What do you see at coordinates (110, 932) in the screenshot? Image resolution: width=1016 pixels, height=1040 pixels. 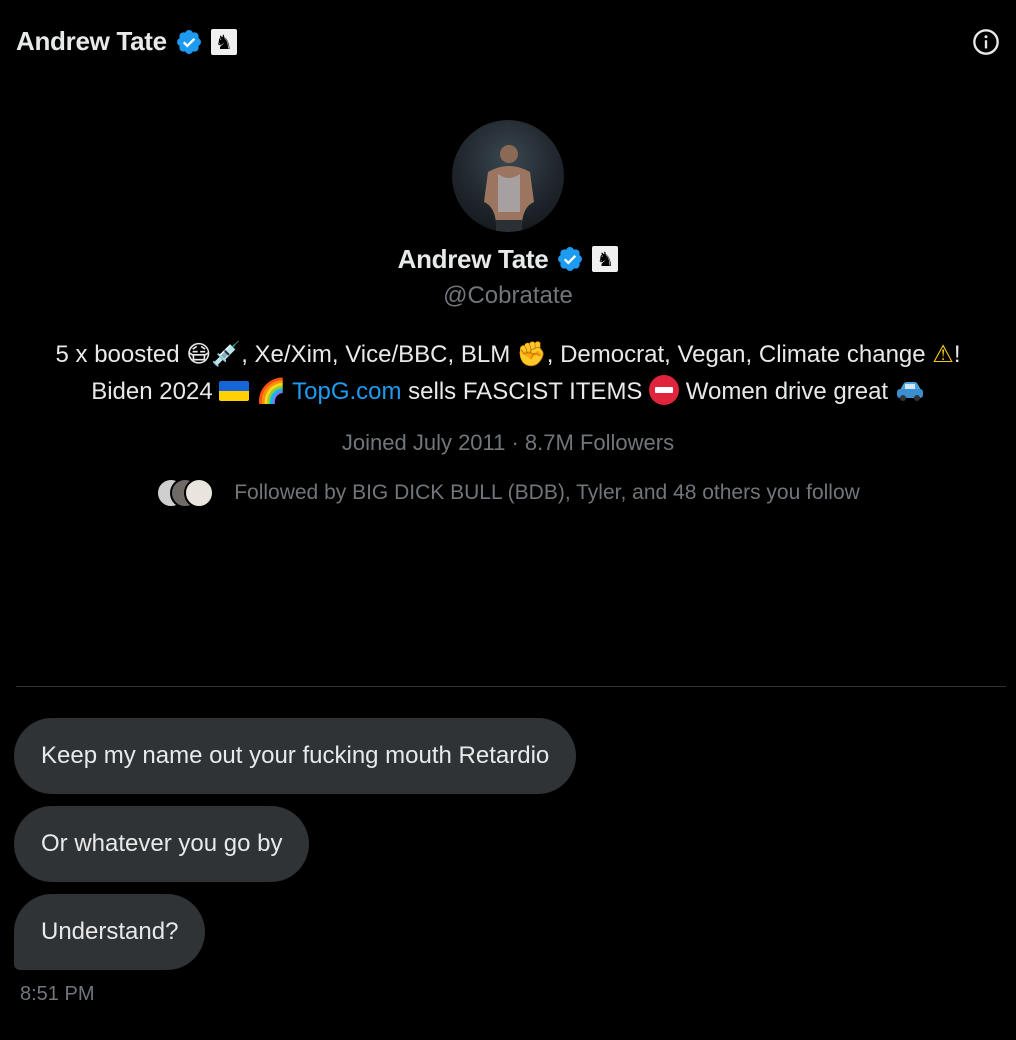 I see `message-bubble: Understand?` at bounding box center [110, 932].